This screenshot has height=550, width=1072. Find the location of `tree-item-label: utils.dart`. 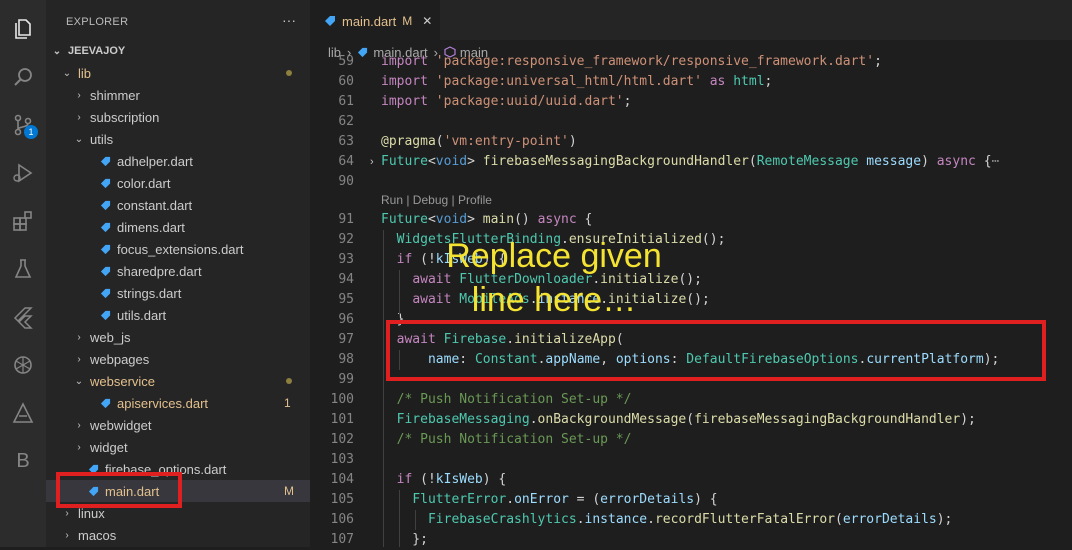

tree-item-label: utils.dart is located at coordinates (142, 315).